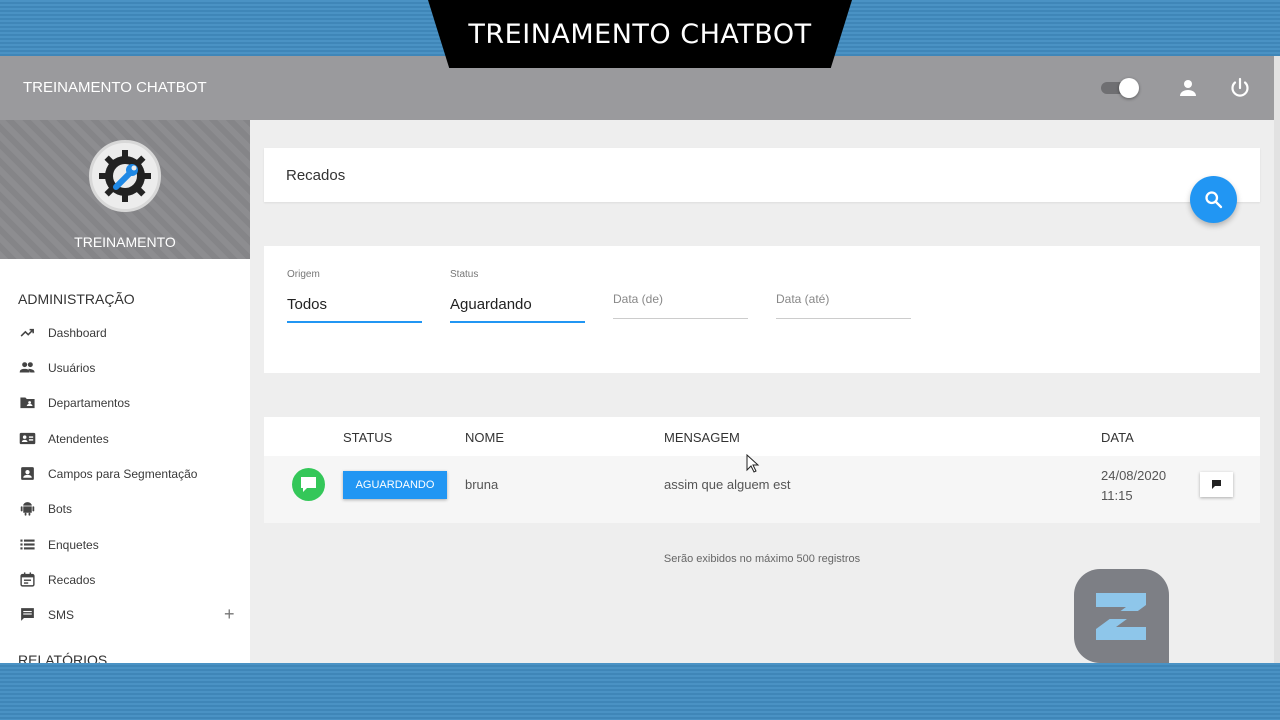  I want to click on col-header-nome: NOME, so click(484, 437).